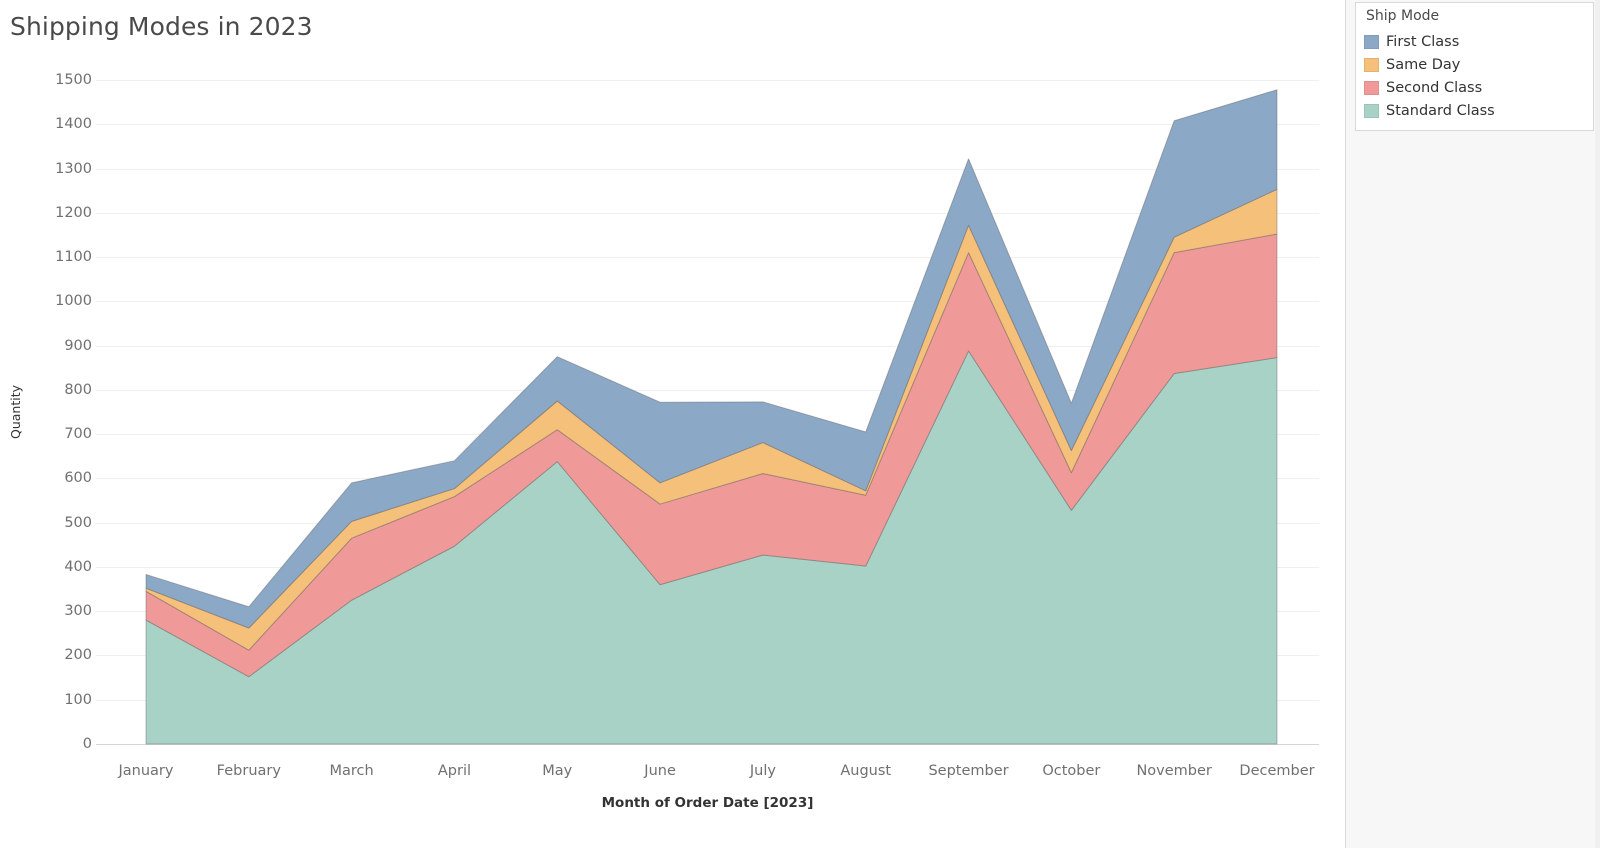  I want to click on x-axis-tick-label: March, so click(351, 771).